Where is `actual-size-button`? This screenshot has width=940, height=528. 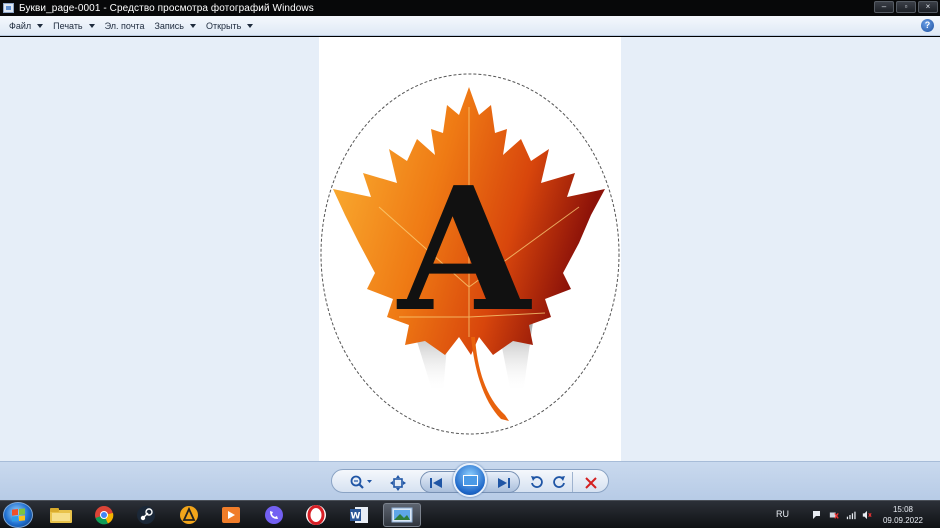
actual-size-button is located at coordinates (398, 483).